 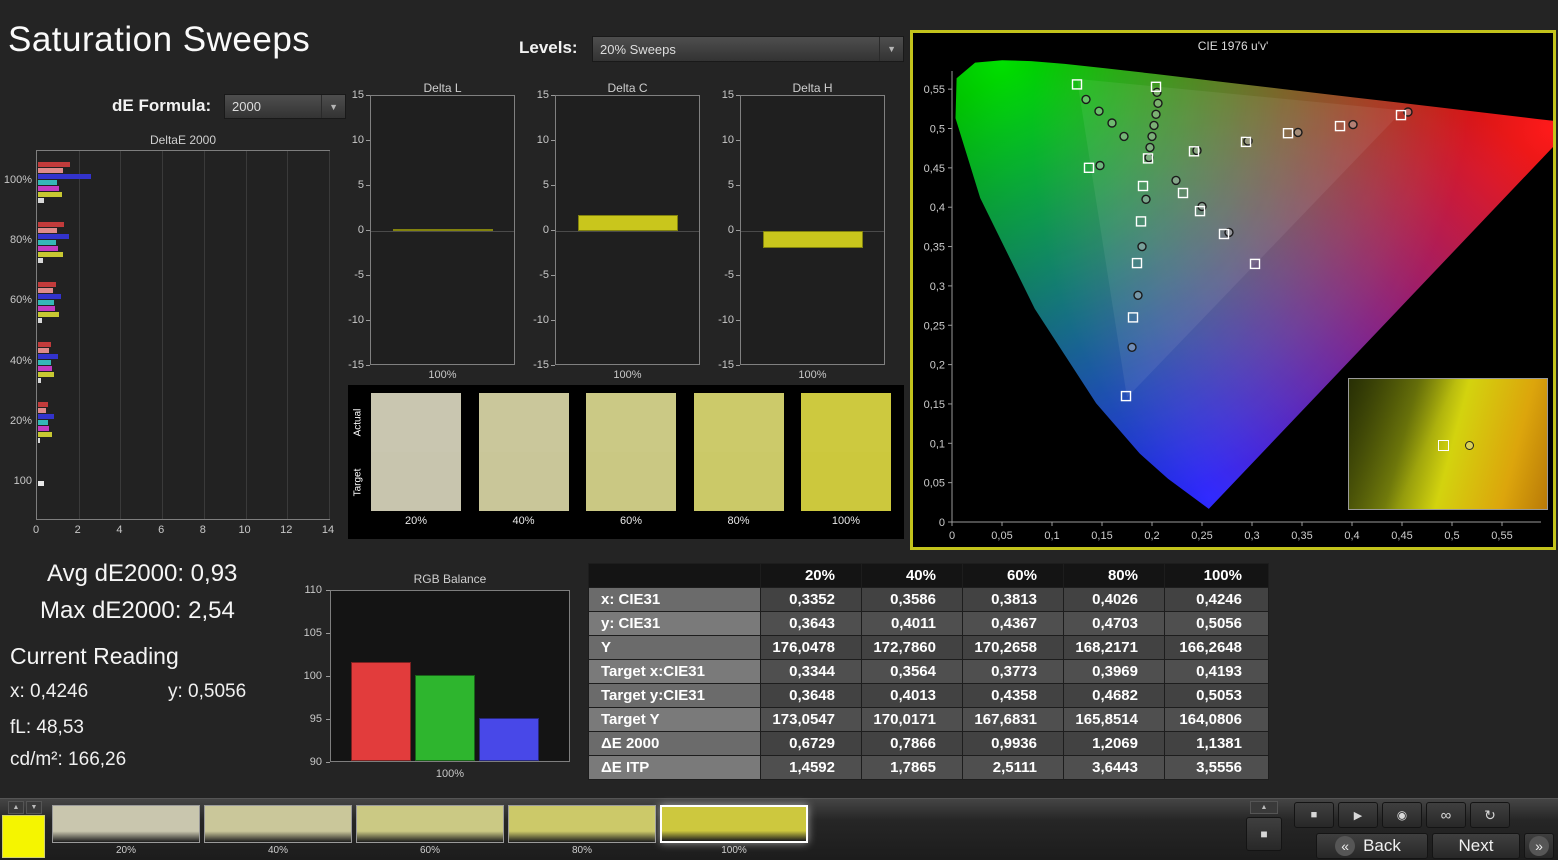 What do you see at coordinates (1216, 599) in the screenshot?
I see `table-cell: 0,4246` at bounding box center [1216, 599].